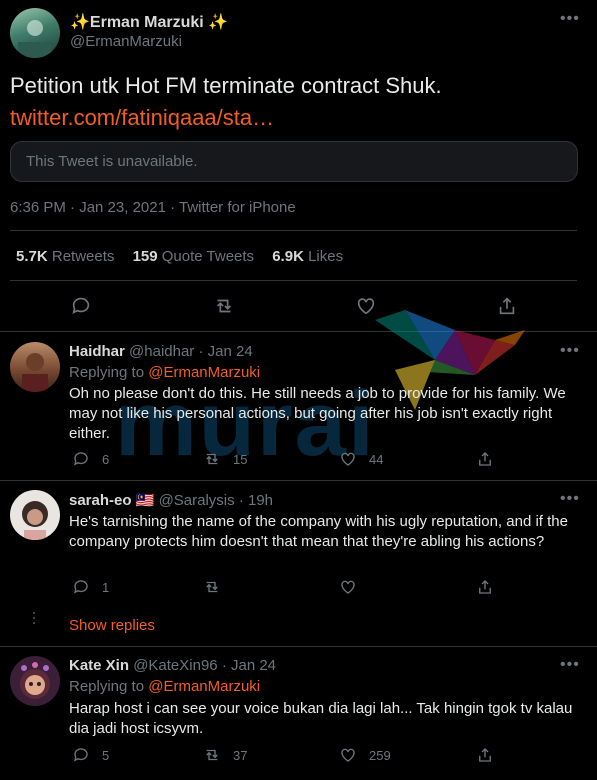 The width and height of the screenshot is (597, 780). What do you see at coordinates (225, 755) in the screenshot?
I see `retweet-button: 37` at bounding box center [225, 755].